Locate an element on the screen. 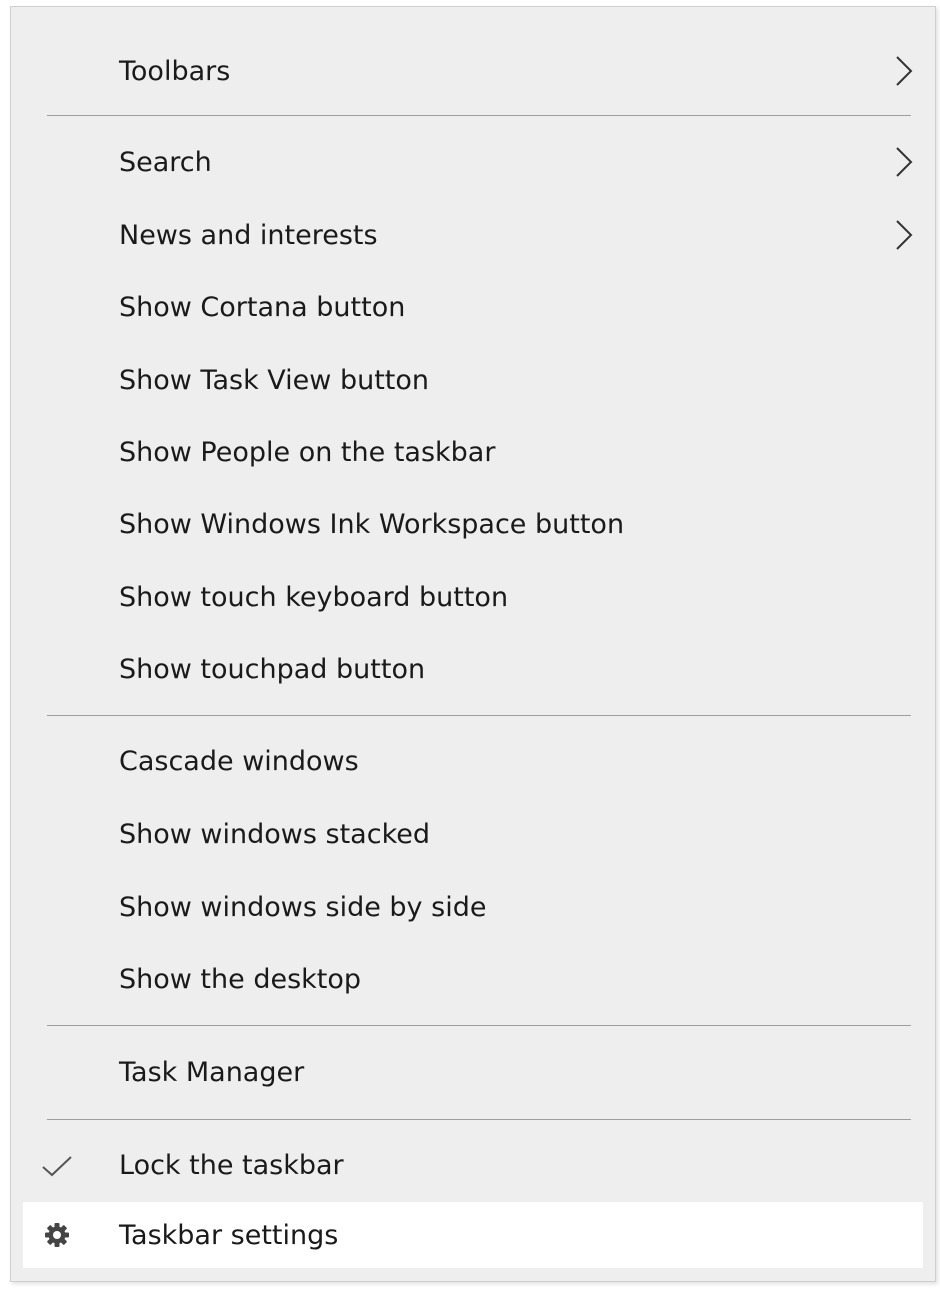 The width and height of the screenshot is (940, 1289). menu-item-label: Taskbar settings is located at coordinates (229, 1235).